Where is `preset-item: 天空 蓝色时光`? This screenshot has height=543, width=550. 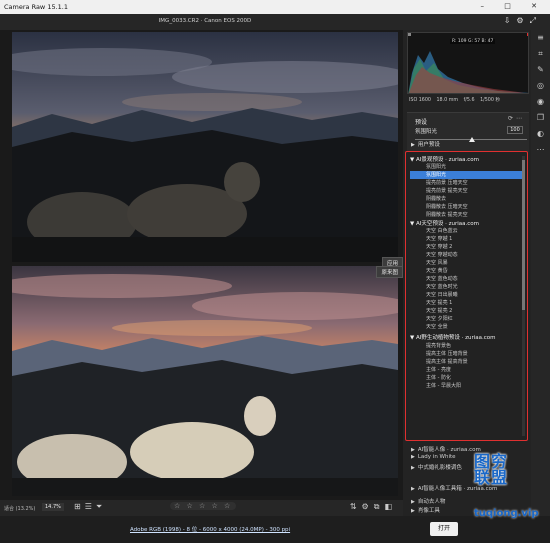
preset-item: 天空 蓝色时光 is located at coordinates (474, 287).